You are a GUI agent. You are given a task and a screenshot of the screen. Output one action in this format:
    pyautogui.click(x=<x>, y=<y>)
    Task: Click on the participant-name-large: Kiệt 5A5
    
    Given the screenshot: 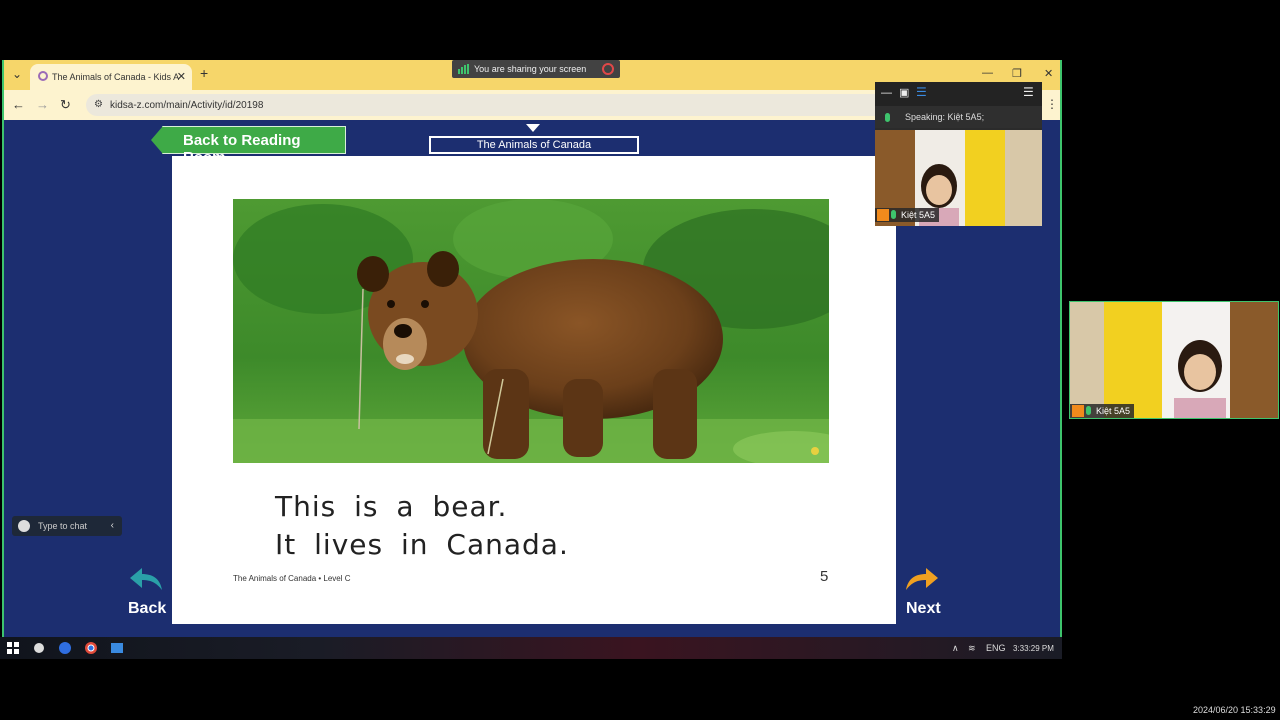 What is the action you would take?
    pyautogui.click(x=1113, y=411)
    